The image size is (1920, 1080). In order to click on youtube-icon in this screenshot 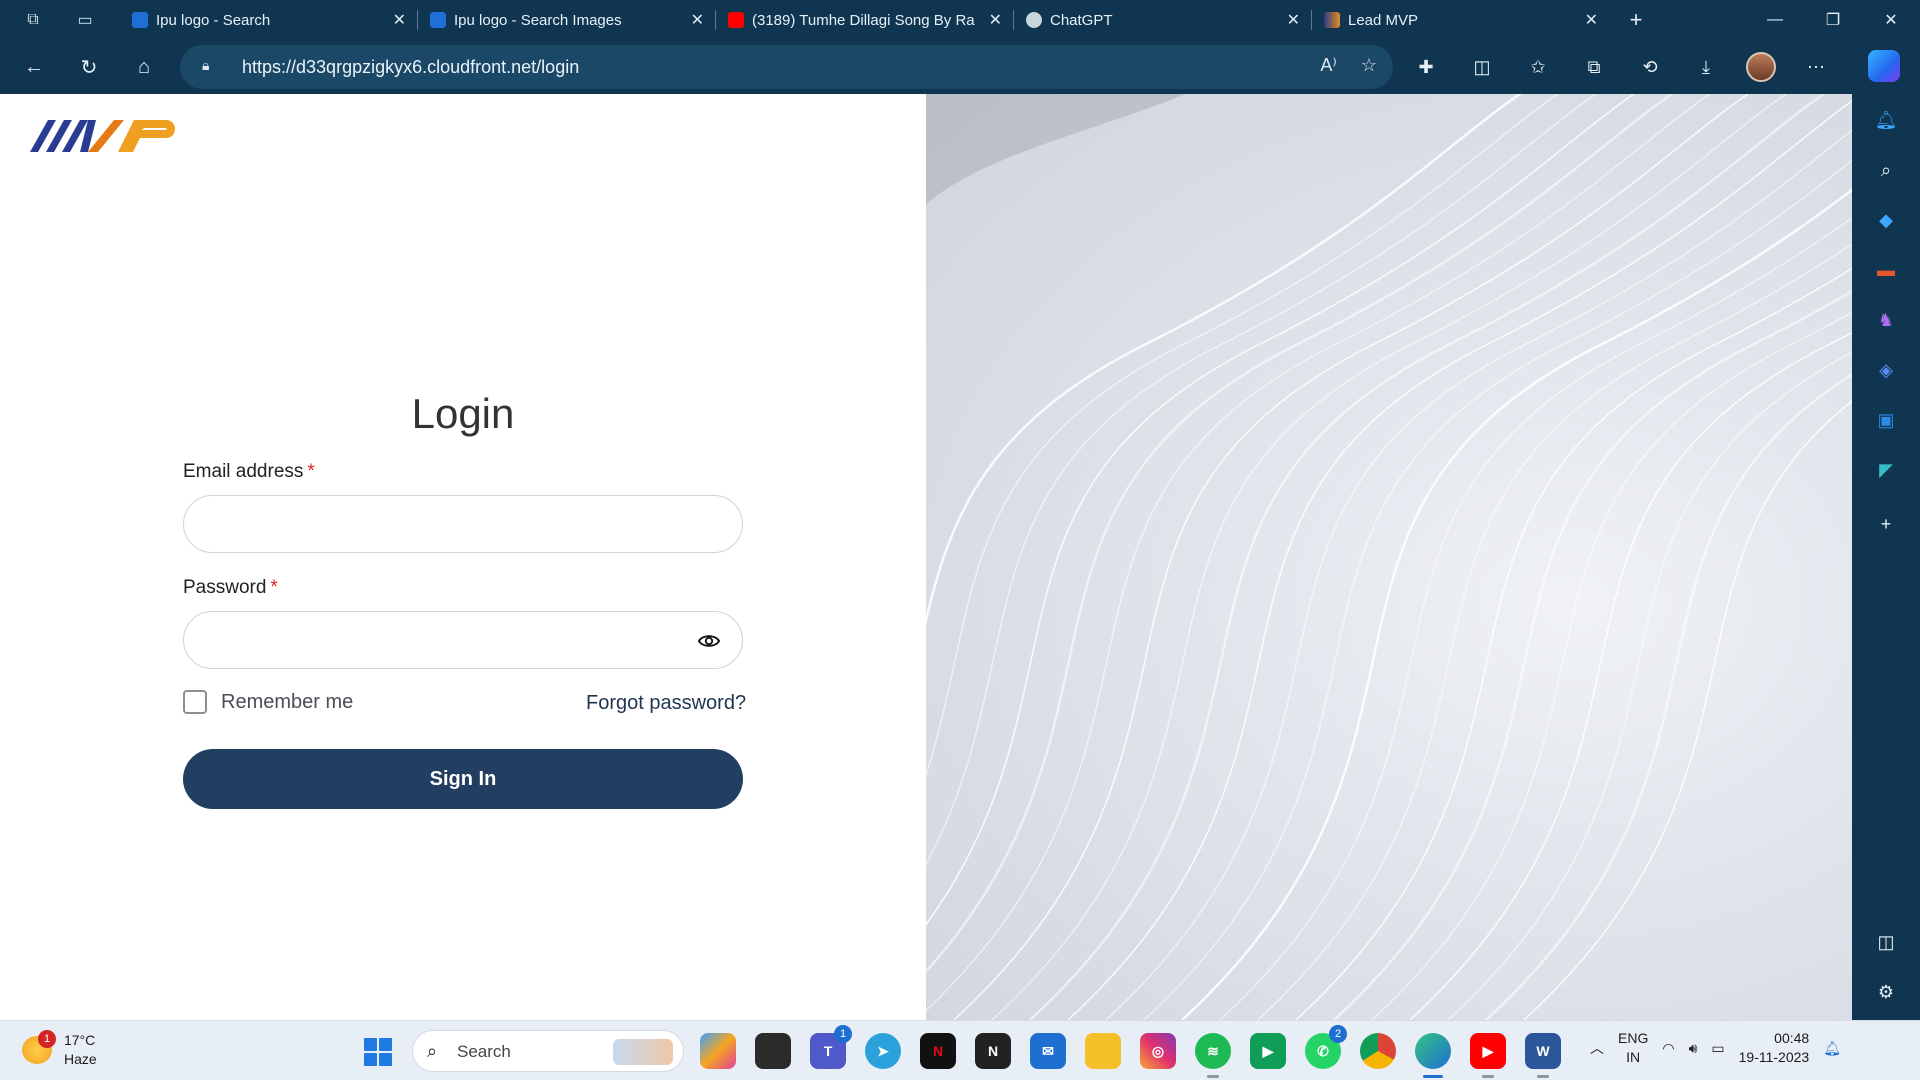, I will do `click(736, 20)`.